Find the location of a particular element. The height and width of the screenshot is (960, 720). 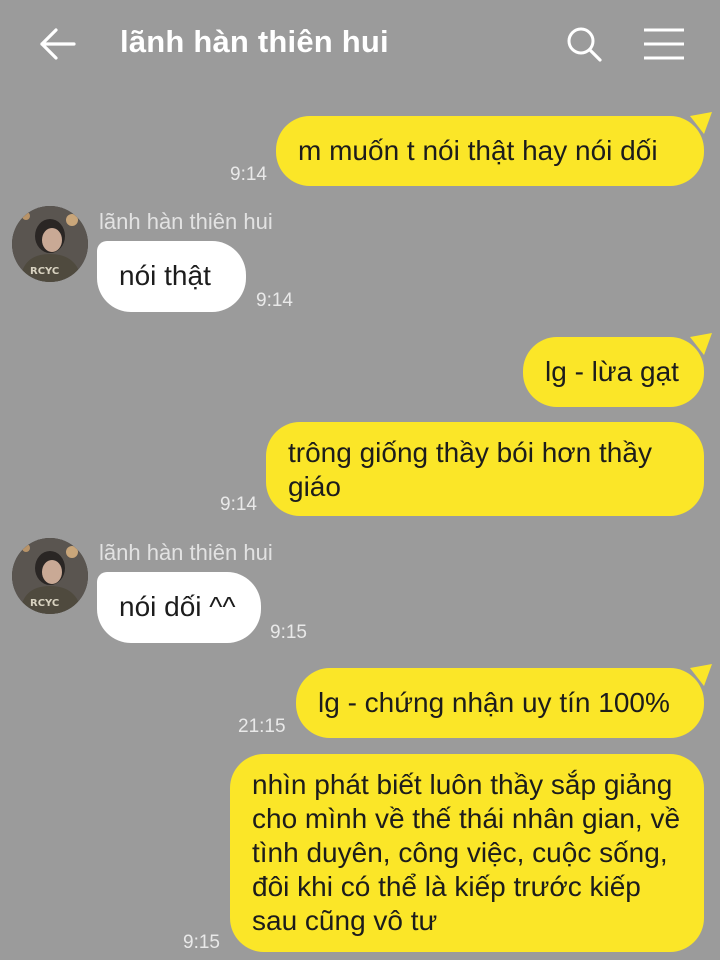

message-text: m muốn t nói thật hay nói dối is located at coordinates (478, 150).